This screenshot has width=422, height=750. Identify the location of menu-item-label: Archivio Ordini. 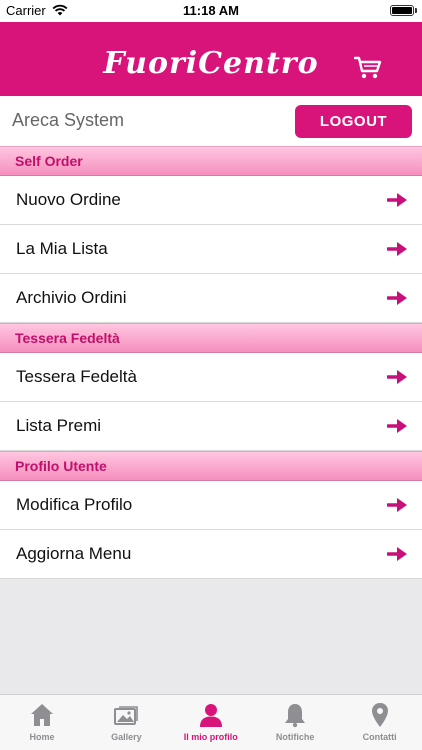
(71, 297).